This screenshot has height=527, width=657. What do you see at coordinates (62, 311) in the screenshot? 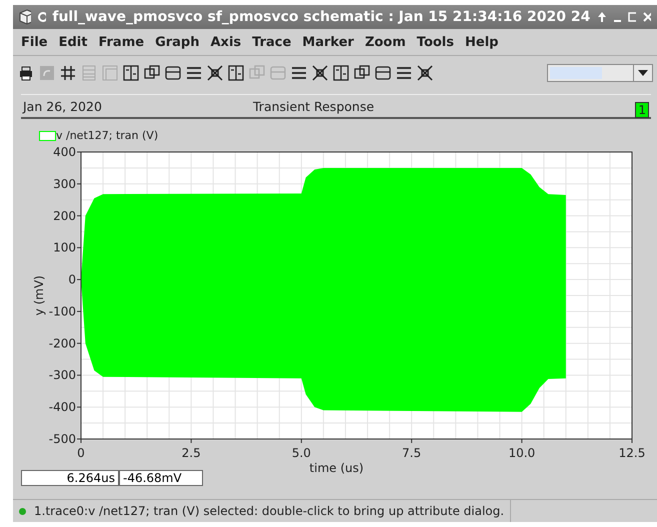
I see `axis-tick-label: -100` at bounding box center [62, 311].